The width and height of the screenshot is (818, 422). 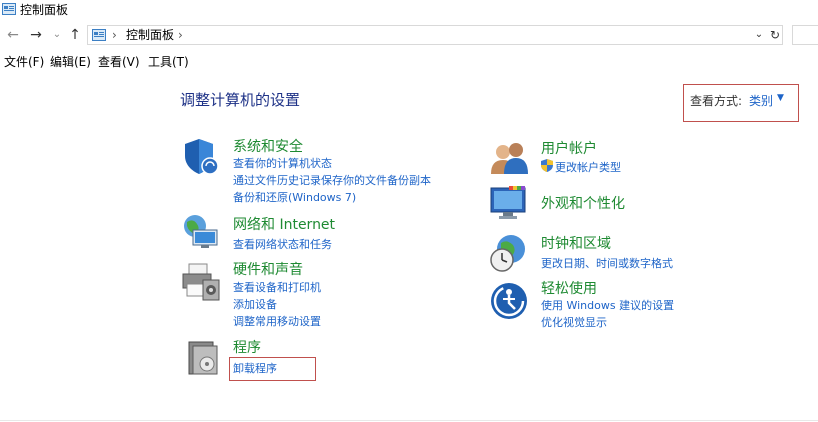 I want to click on shield-icon, so click(x=202, y=157).